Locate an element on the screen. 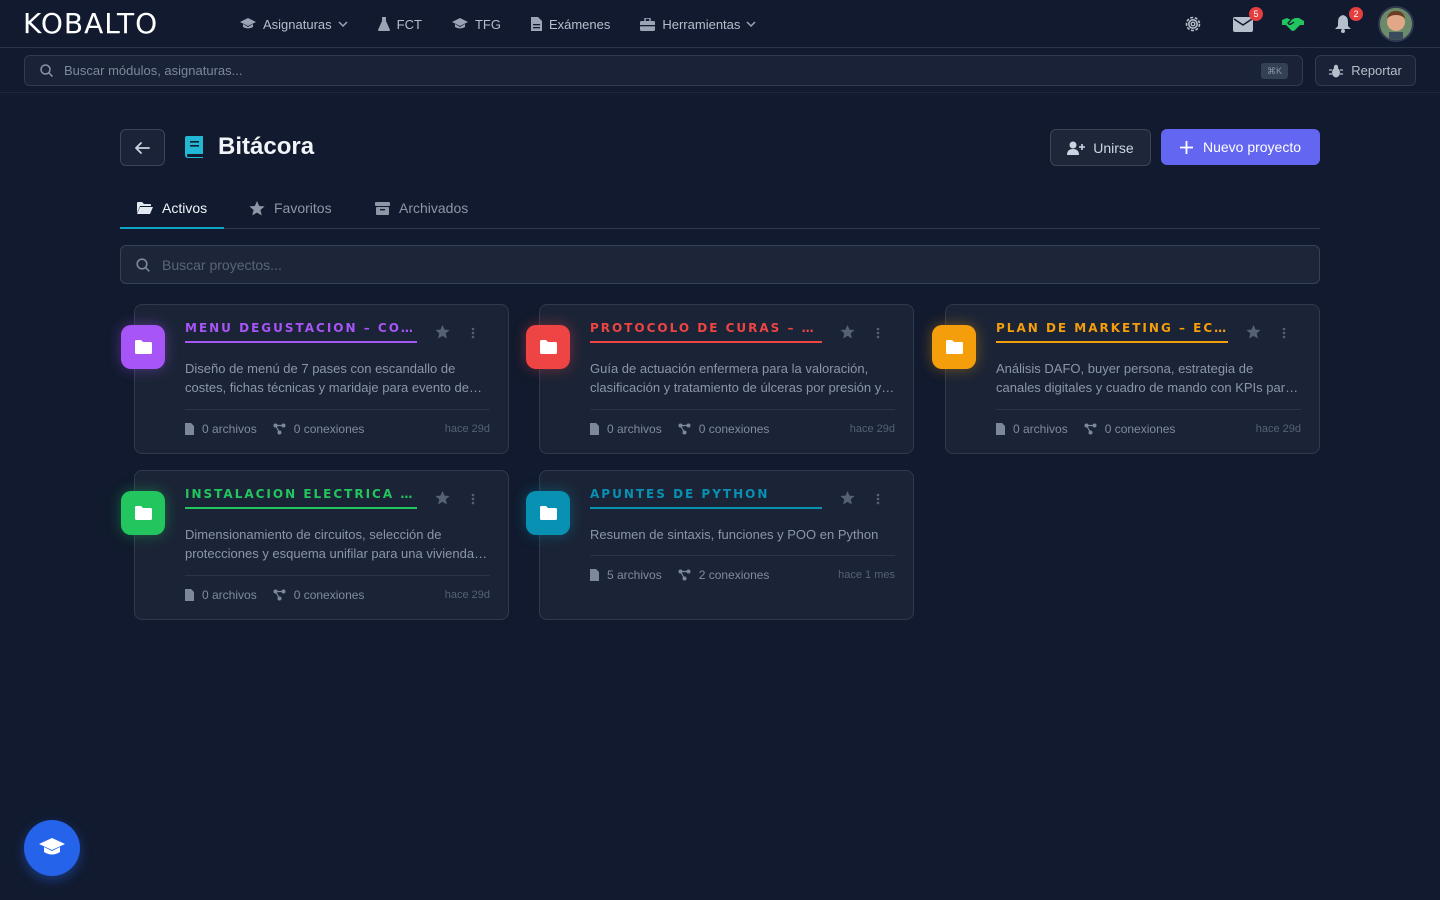 The width and height of the screenshot is (1440, 900). user-avatar is located at coordinates (1396, 24).